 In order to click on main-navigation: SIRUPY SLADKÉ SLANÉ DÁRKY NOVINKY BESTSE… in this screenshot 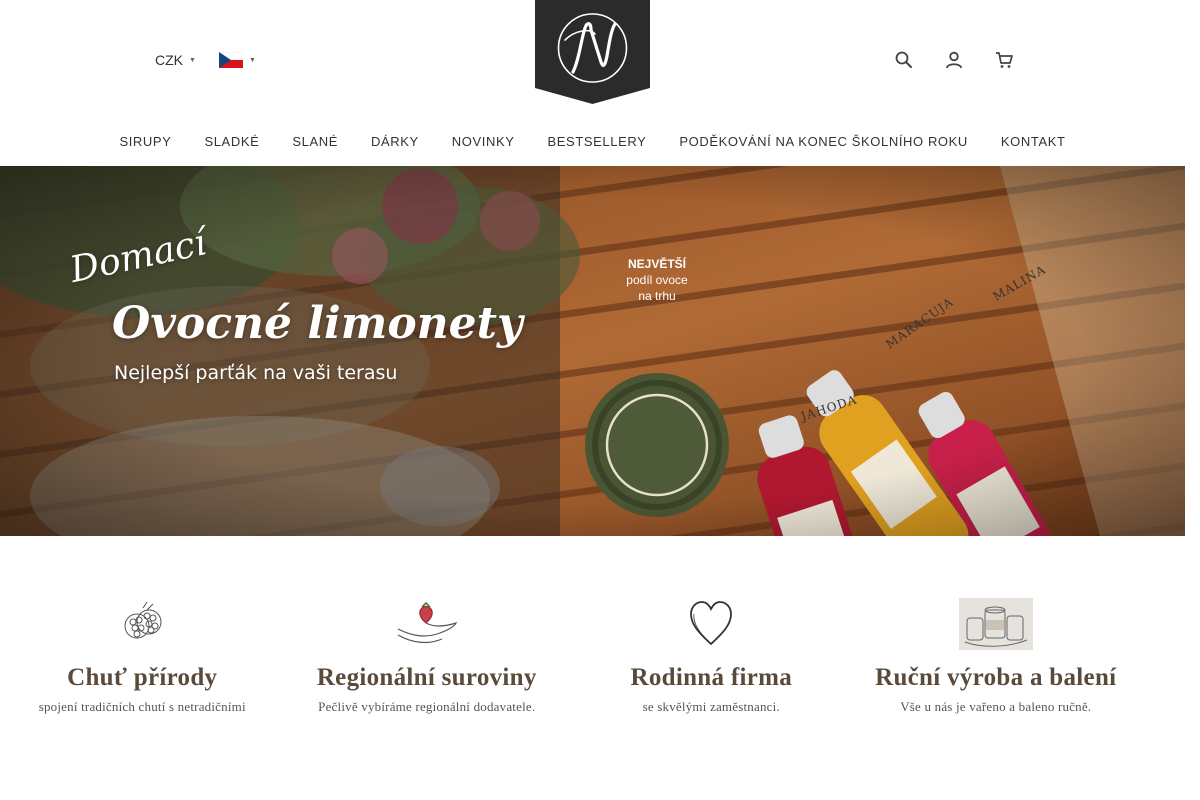, I will do `click(592, 142)`.